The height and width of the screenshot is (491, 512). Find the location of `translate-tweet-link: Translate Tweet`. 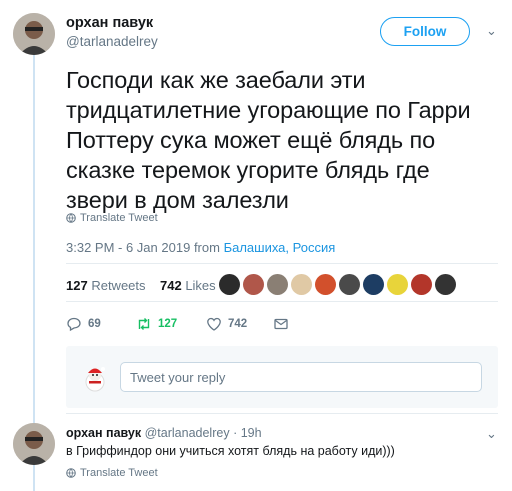

translate-tweet-link: Translate Tweet is located at coordinates (112, 218).